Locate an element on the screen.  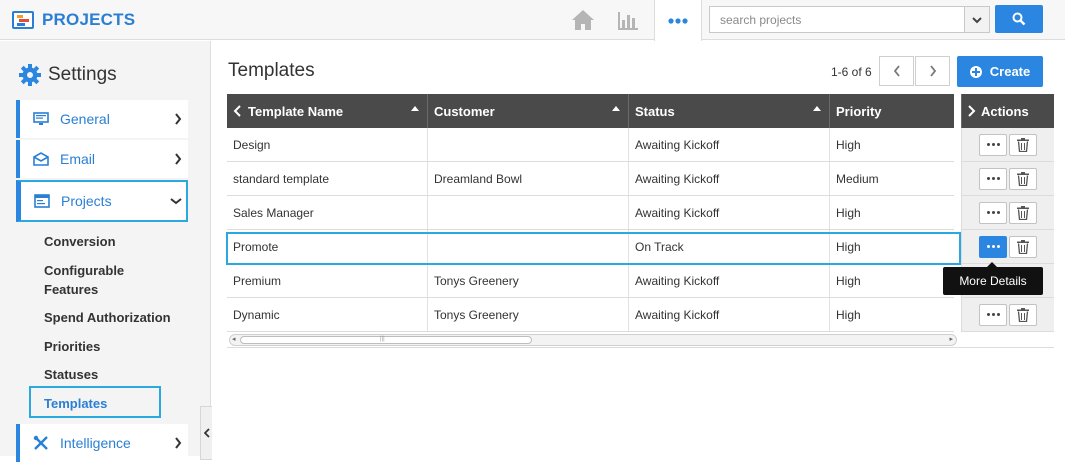
search-button is located at coordinates (1019, 19).